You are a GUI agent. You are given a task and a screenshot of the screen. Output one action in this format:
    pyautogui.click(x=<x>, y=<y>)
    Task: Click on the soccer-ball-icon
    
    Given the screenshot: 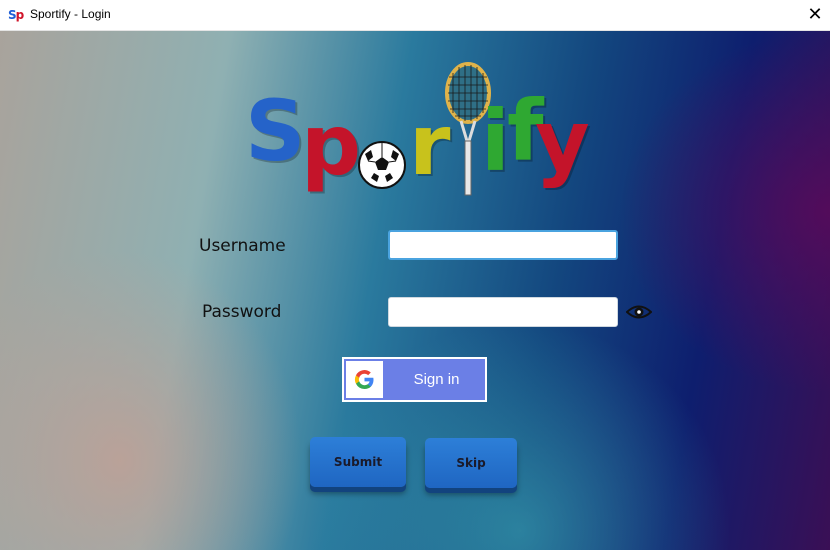 What is the action you would take?
    pyautogui.click(x=382, y=165)
    